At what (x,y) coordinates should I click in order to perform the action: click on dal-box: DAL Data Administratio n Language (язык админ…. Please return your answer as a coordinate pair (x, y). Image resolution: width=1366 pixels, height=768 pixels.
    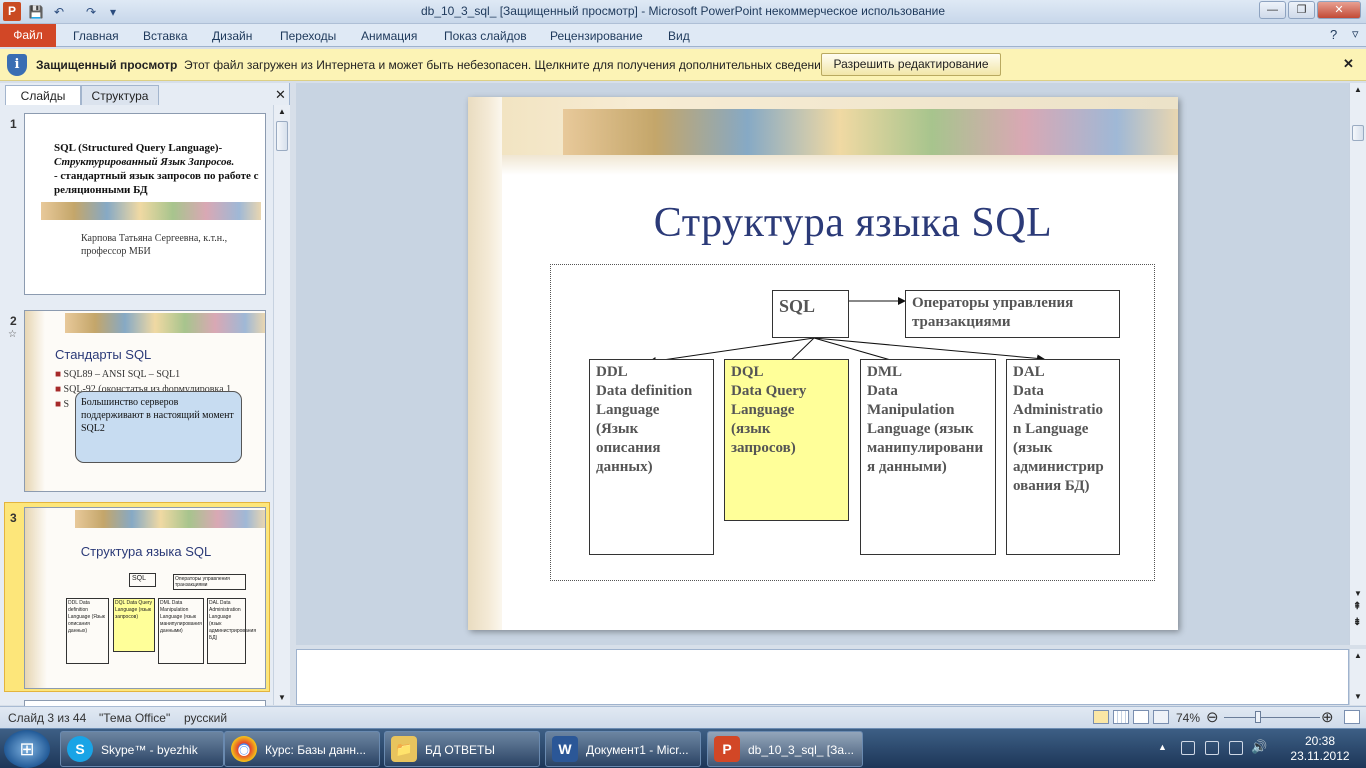
    Looking at the image, I should click on (1063, 457).